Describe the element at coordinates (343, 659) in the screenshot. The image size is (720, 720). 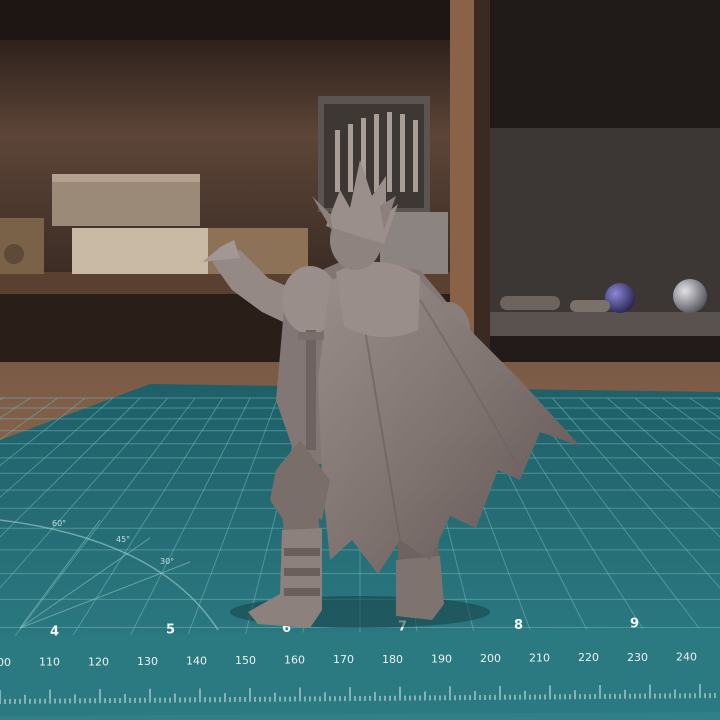
I see `ruler-mm-label: 170` at that location.